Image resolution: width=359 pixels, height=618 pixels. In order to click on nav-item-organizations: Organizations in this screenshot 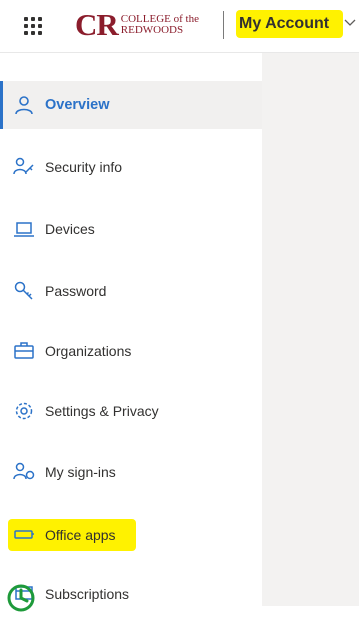, I will do `click(131, 351)`.